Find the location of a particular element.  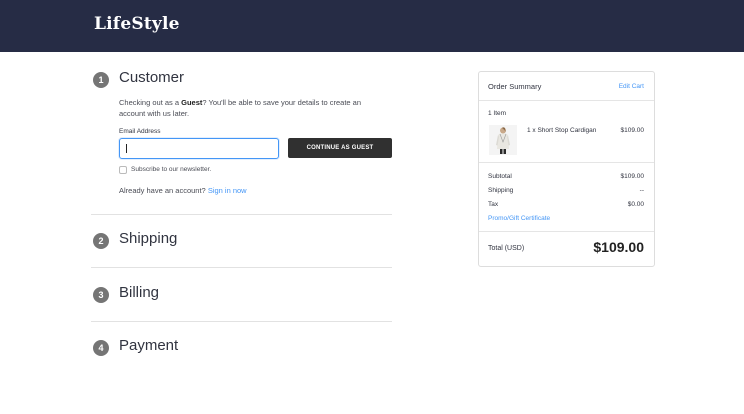

order-summary-title: Order Summary is located at coordinates (515, 86).